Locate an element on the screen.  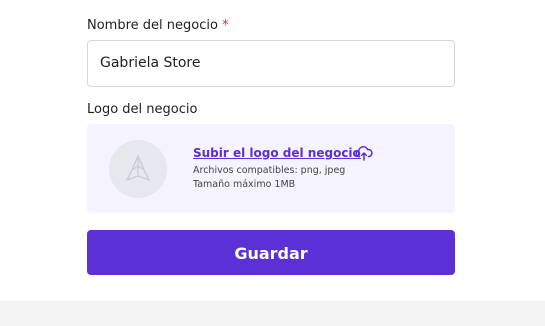
business-name-field: Gabriela Store is located at coordinates (271, 63).